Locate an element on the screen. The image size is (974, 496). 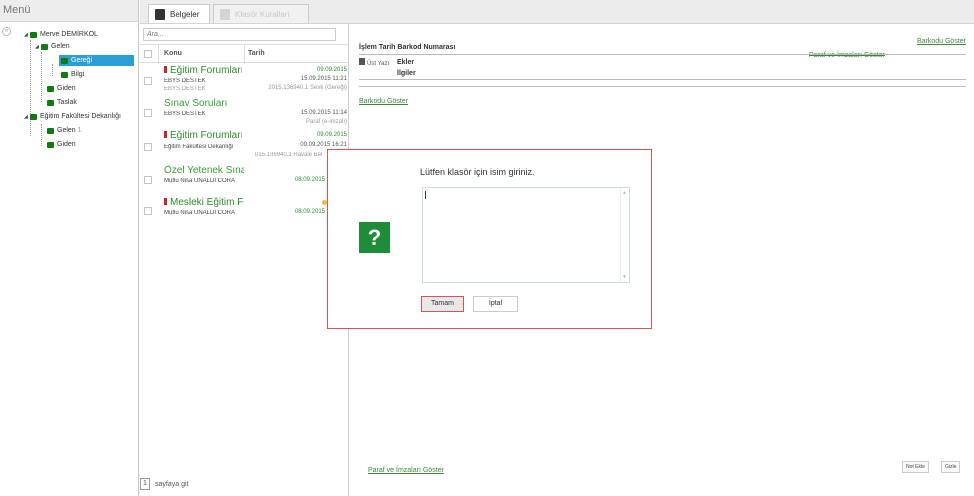
detail-header: İşlem Tarih Barkod Numarası is located at coordinates (407, 47).